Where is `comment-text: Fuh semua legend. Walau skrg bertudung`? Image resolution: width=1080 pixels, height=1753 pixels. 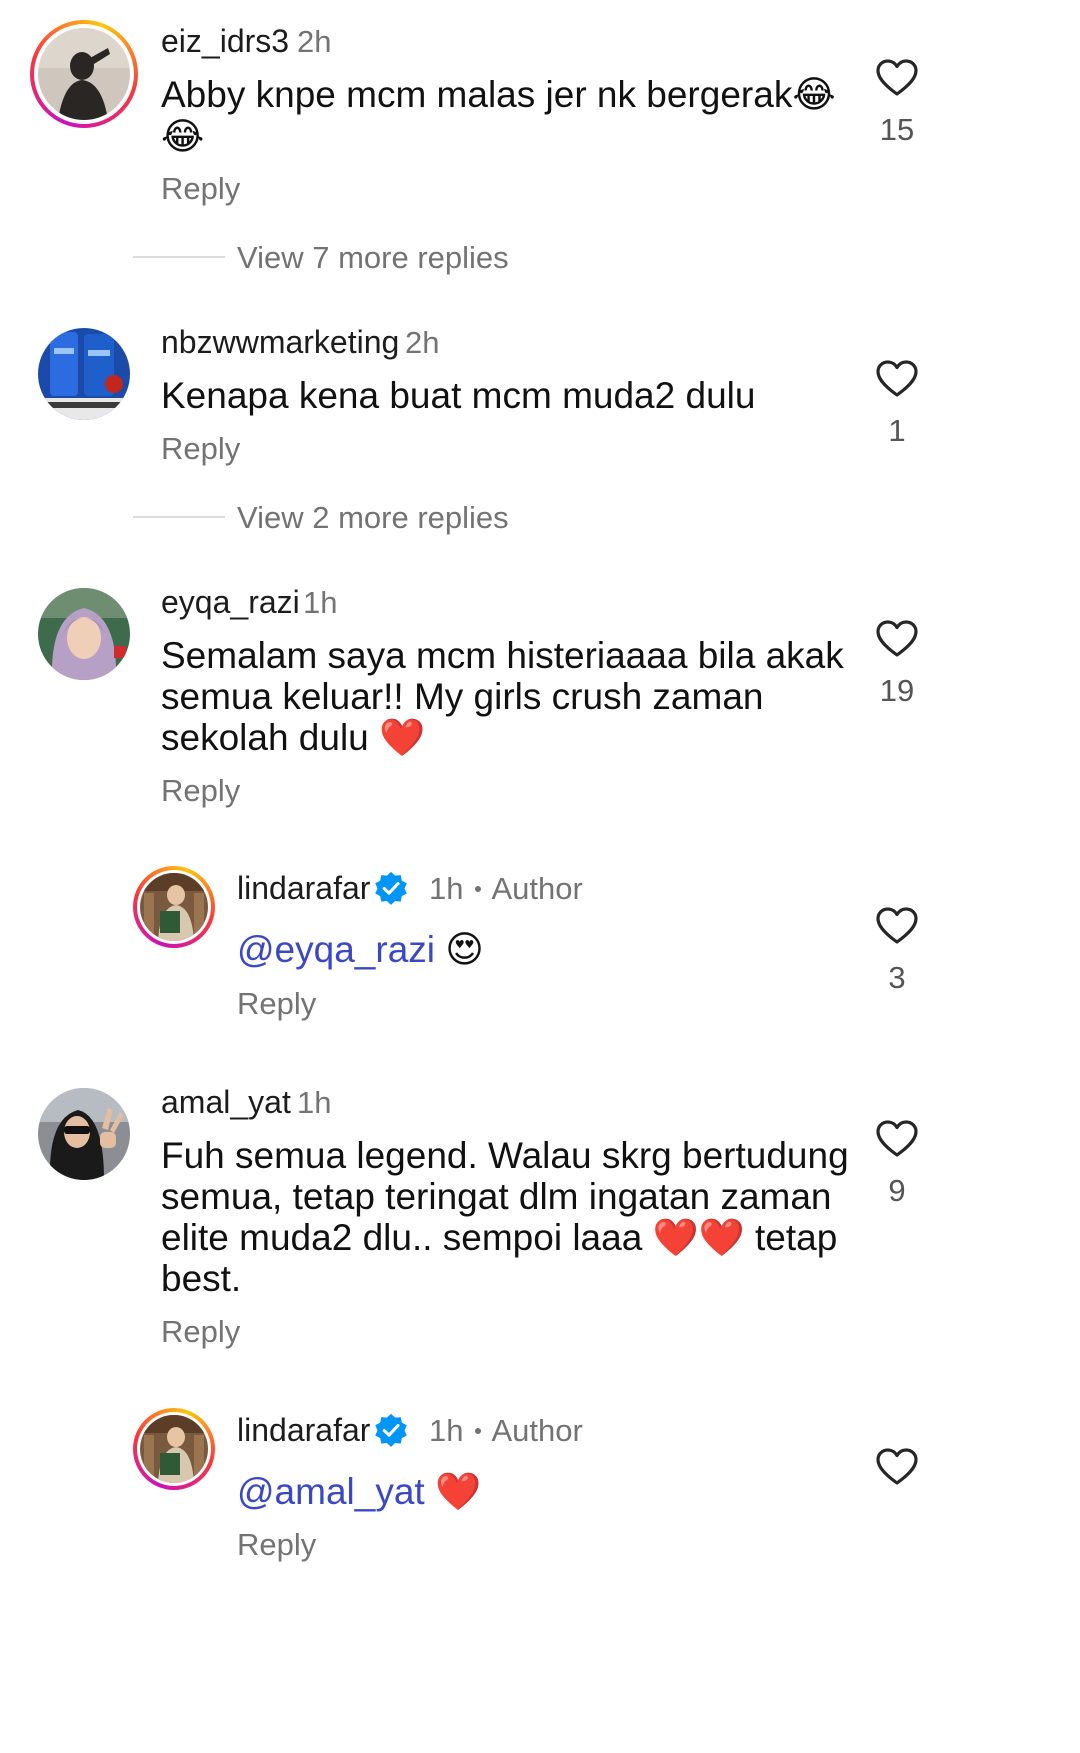
comment-text: Fuh semua legend. Walau skrg bertudung is located at coordinates (505, 1155).